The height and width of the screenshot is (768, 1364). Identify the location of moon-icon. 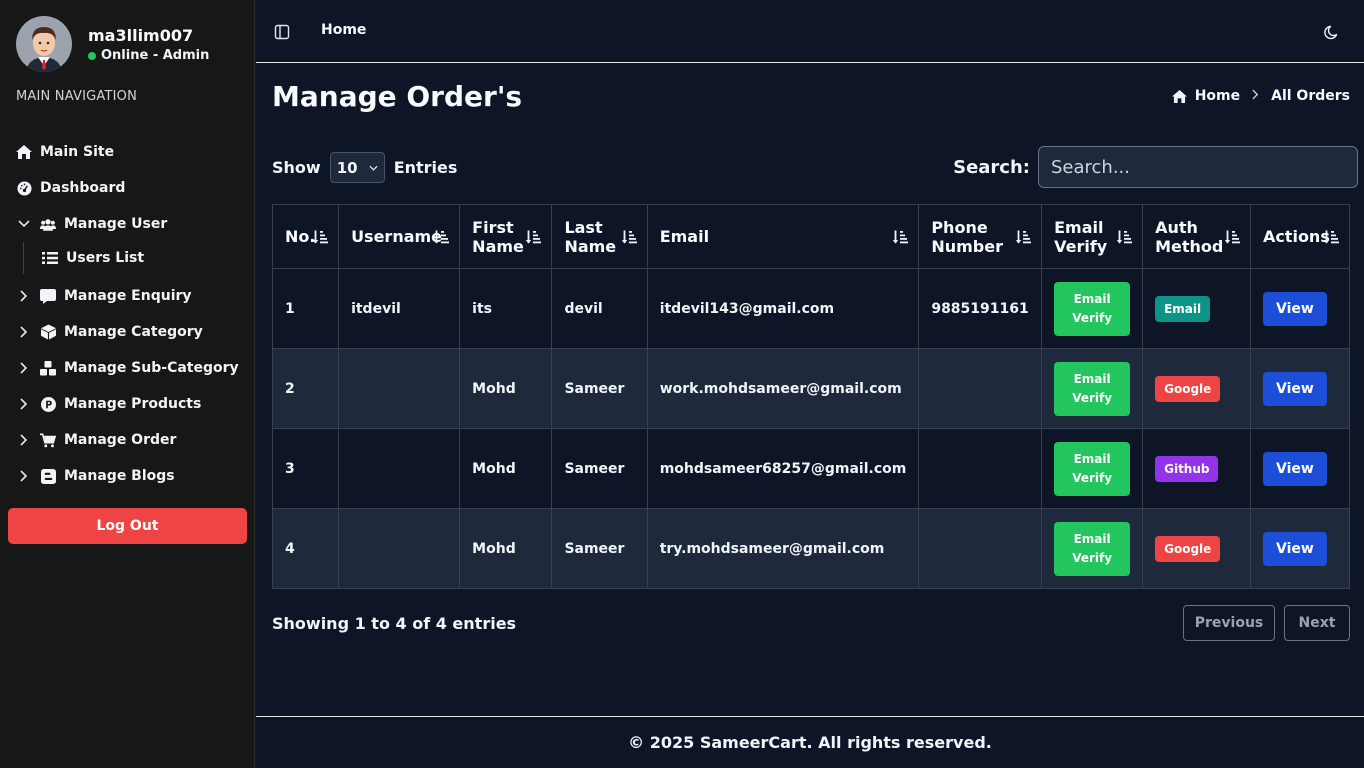
(1332, 32).